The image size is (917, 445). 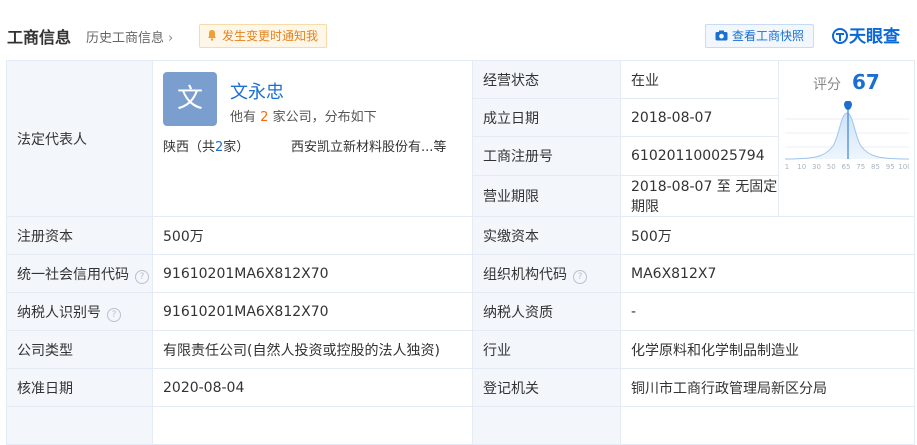 I want to click on reg-no-label: 工商注册号, so click(x=546, y=156).